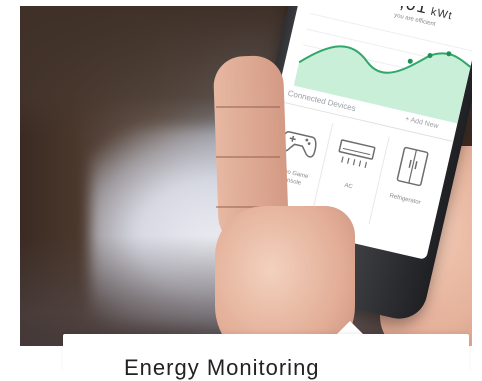  I want to click on fridge-icon, so click(412, 166).